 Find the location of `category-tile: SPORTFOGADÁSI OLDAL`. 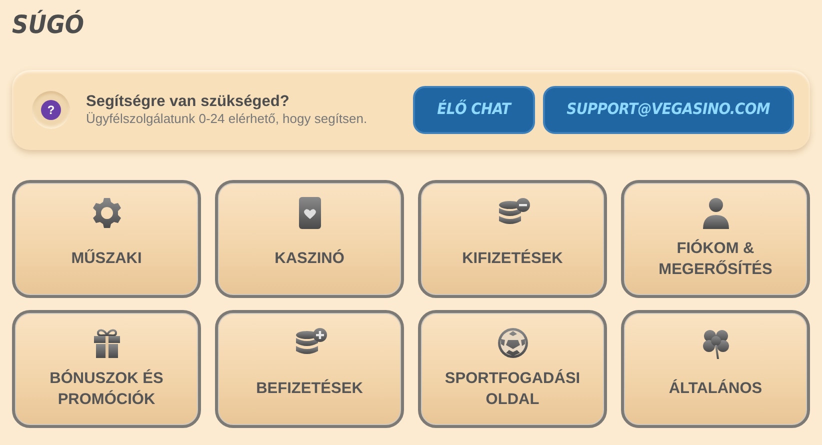

category-tile: SPORTFOGADÁSI OLDAL is located at coordinates (512, 369).